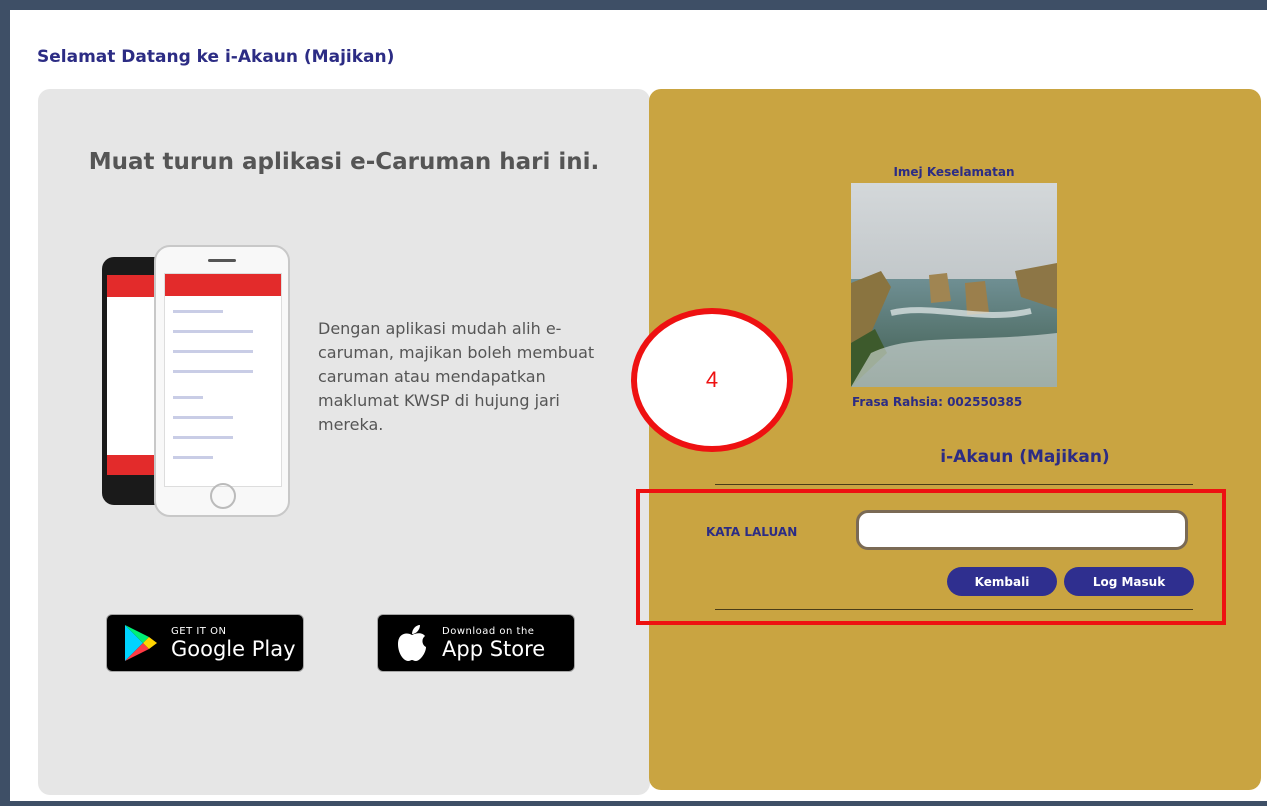  I want to click on phone-front-illustration, so click(222, 381).